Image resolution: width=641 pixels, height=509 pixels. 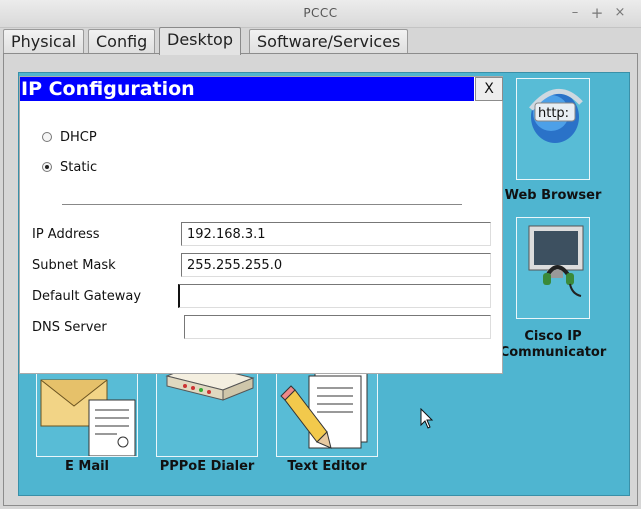 I want to click on web-browser-tile: http:, so click(x=553, y=129).